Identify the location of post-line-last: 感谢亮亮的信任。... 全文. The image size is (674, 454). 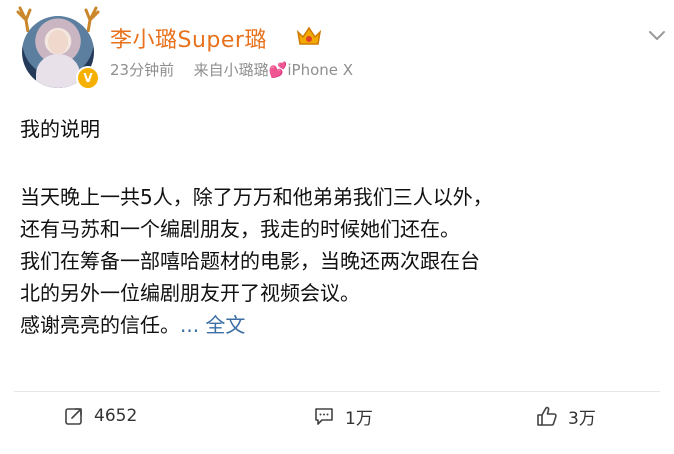
(340, 325).